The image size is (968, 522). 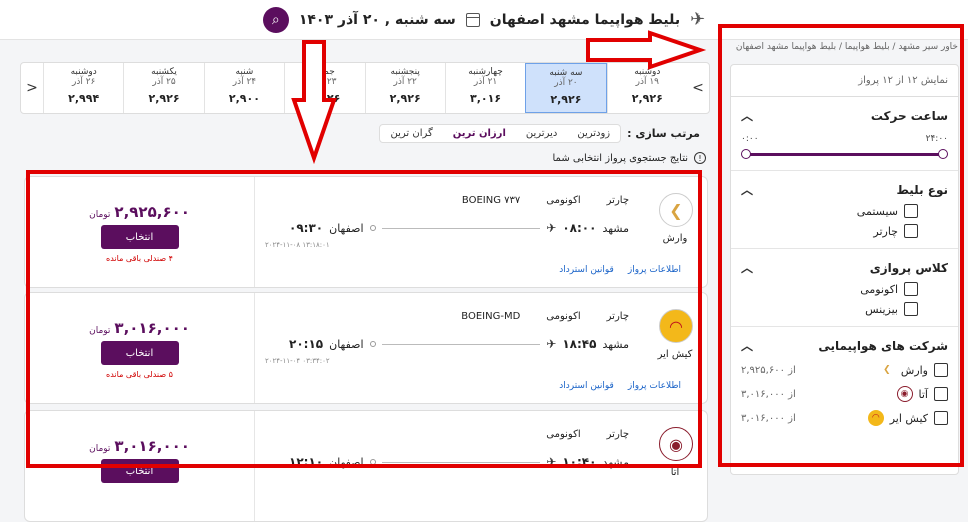 I want to click on arrow-down-annotation, so click(x=314, y=102).